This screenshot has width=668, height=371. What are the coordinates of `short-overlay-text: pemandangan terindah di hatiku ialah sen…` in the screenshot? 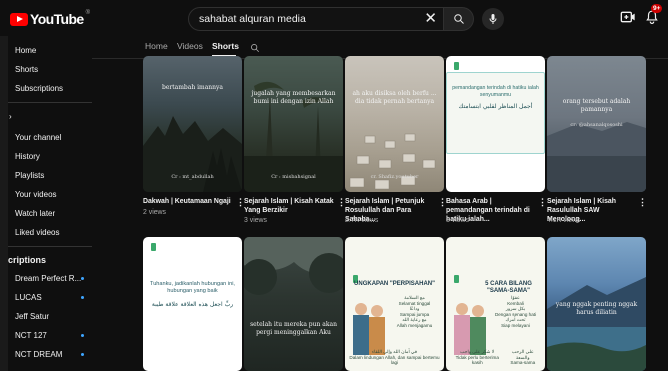 It's located at (495, 91).